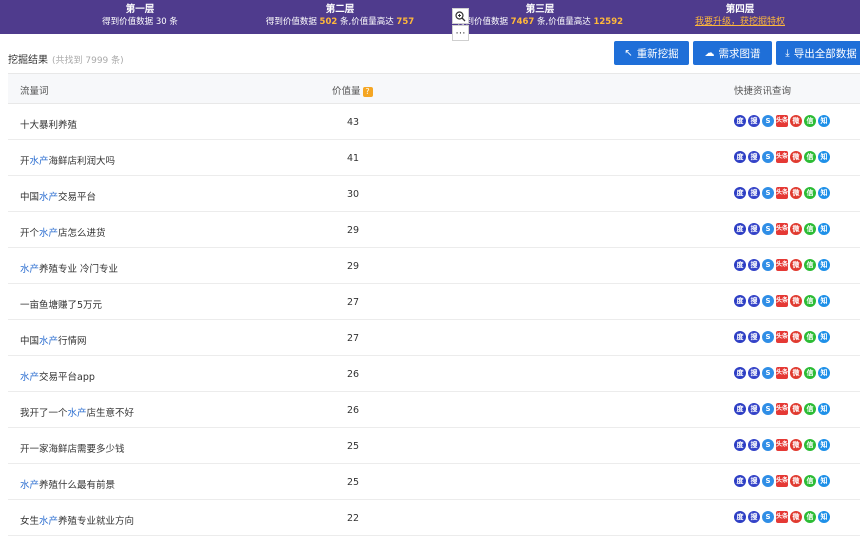 The width and height of the screenshot is (860, 536). Describe the element at coordinates (460, 33) in the screenshot. I see `more-button: ⋯` at that location.